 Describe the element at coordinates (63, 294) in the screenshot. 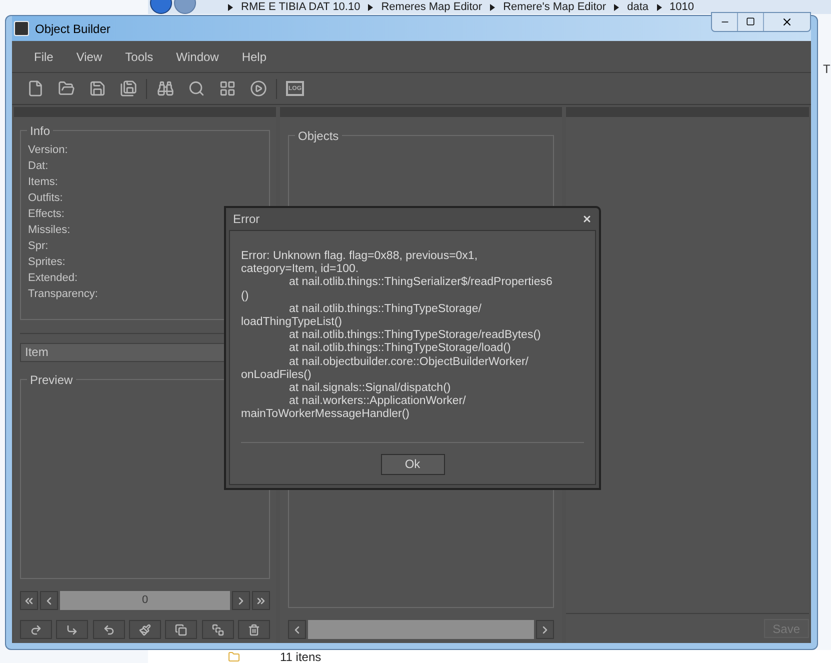

I see `info-label: Transparency:` at that location.